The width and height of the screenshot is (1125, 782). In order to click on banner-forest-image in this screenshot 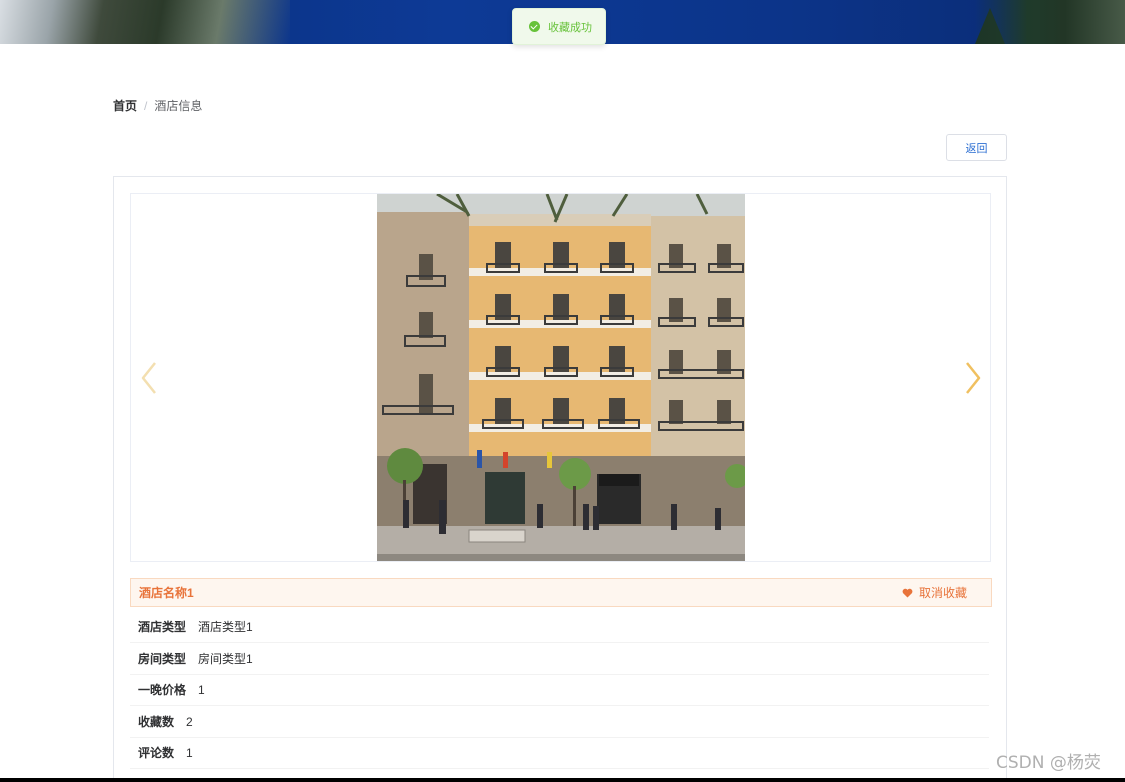, I will do `click(1050, 22)`.